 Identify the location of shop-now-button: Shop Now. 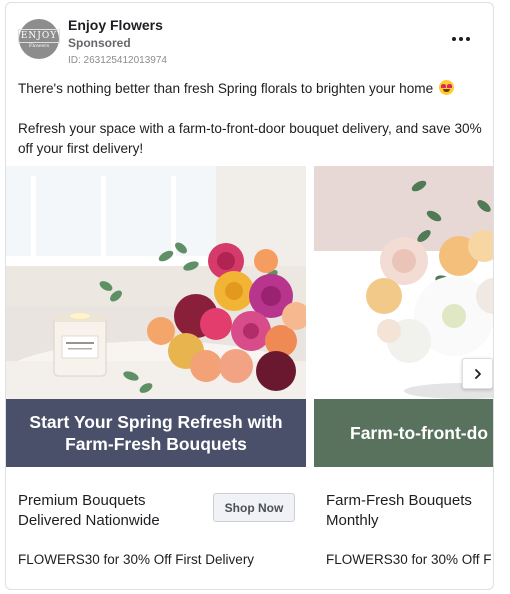
(254, 507).